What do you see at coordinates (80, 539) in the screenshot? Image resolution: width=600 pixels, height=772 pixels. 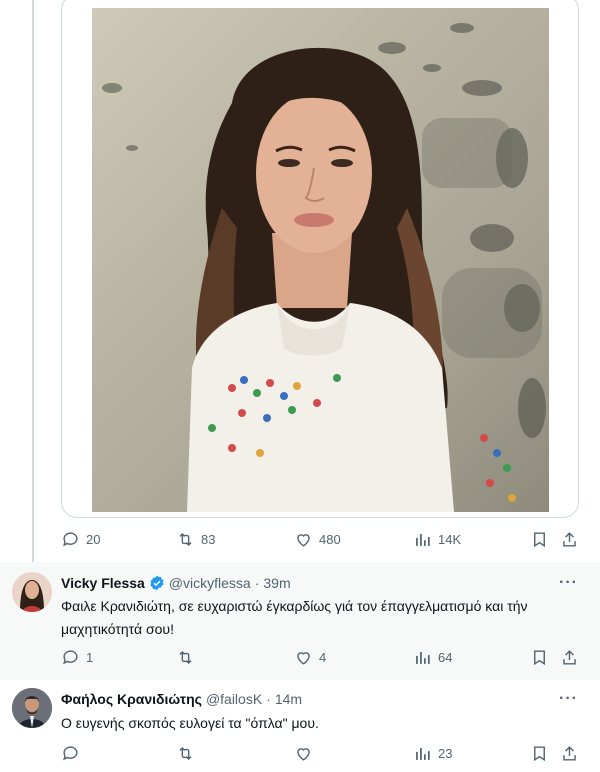 I see `reply-button: 20` at bounding box center [80, 539].